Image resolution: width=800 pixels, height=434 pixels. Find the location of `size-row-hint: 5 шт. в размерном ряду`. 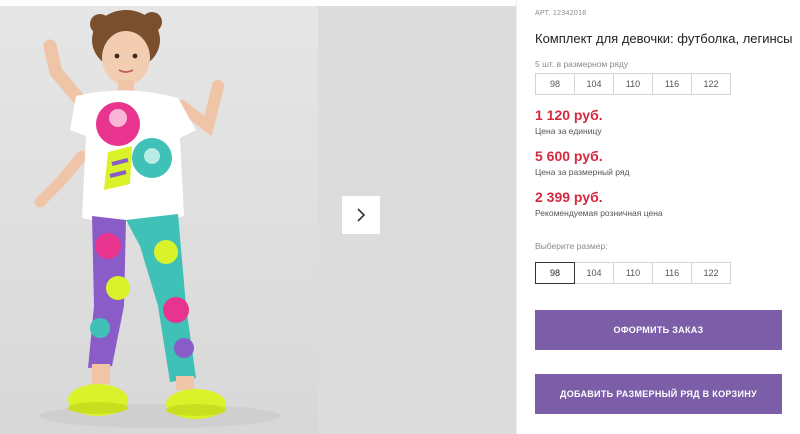

size-row-hint: 5 шт. в размерном ряду is located at coordinates (582, 64).